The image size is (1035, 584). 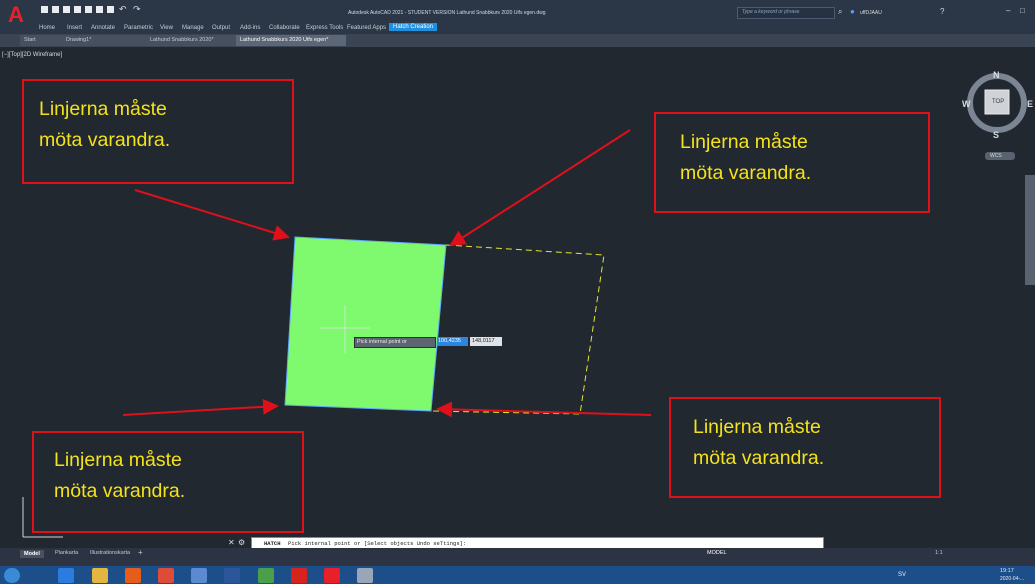 I want to click on language-indicator: SV, so click(x=902, y=575).